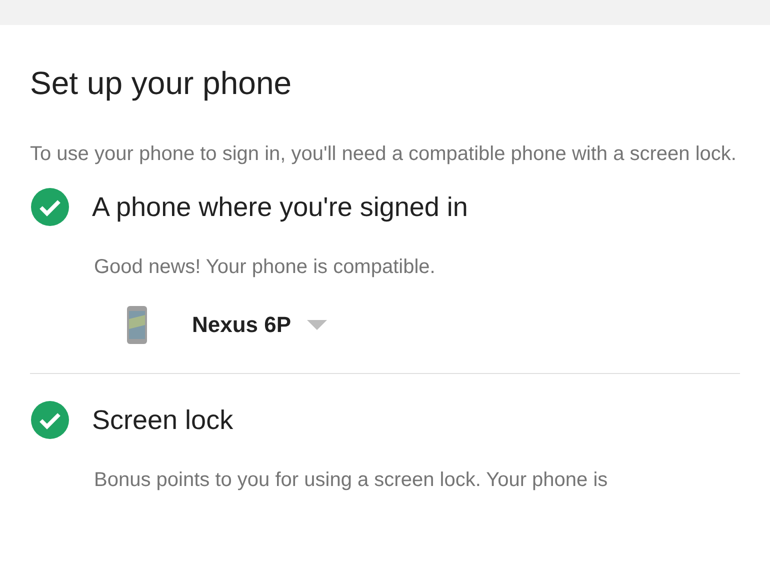  What do you see at coordinates (137, 325) in the screenshot?
I see `phone-icon` at bounding box center [137, 325].